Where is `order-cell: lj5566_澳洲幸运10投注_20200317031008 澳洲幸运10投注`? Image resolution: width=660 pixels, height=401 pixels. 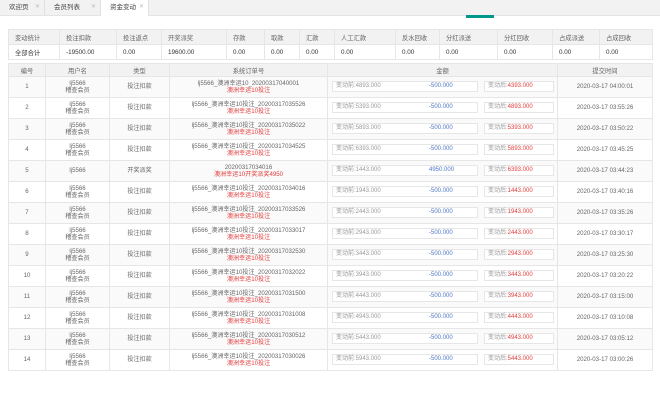
order-cell: lj5566_澳洲幸运10投注_20200317031008 澳洲幸运10投注 is located at coordinates (248, 318).